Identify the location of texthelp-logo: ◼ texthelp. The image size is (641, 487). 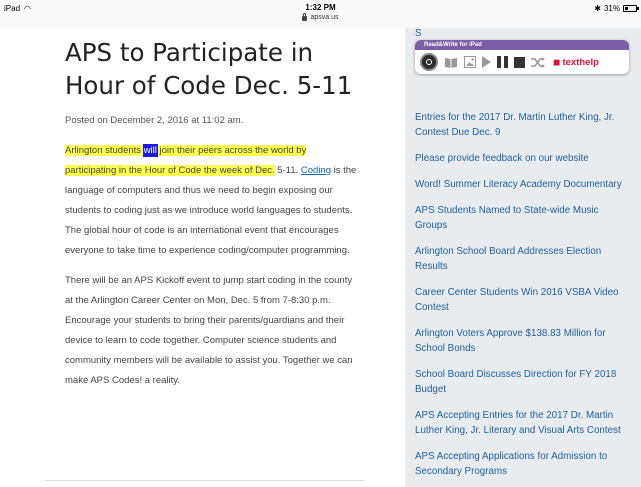
(576, 62).